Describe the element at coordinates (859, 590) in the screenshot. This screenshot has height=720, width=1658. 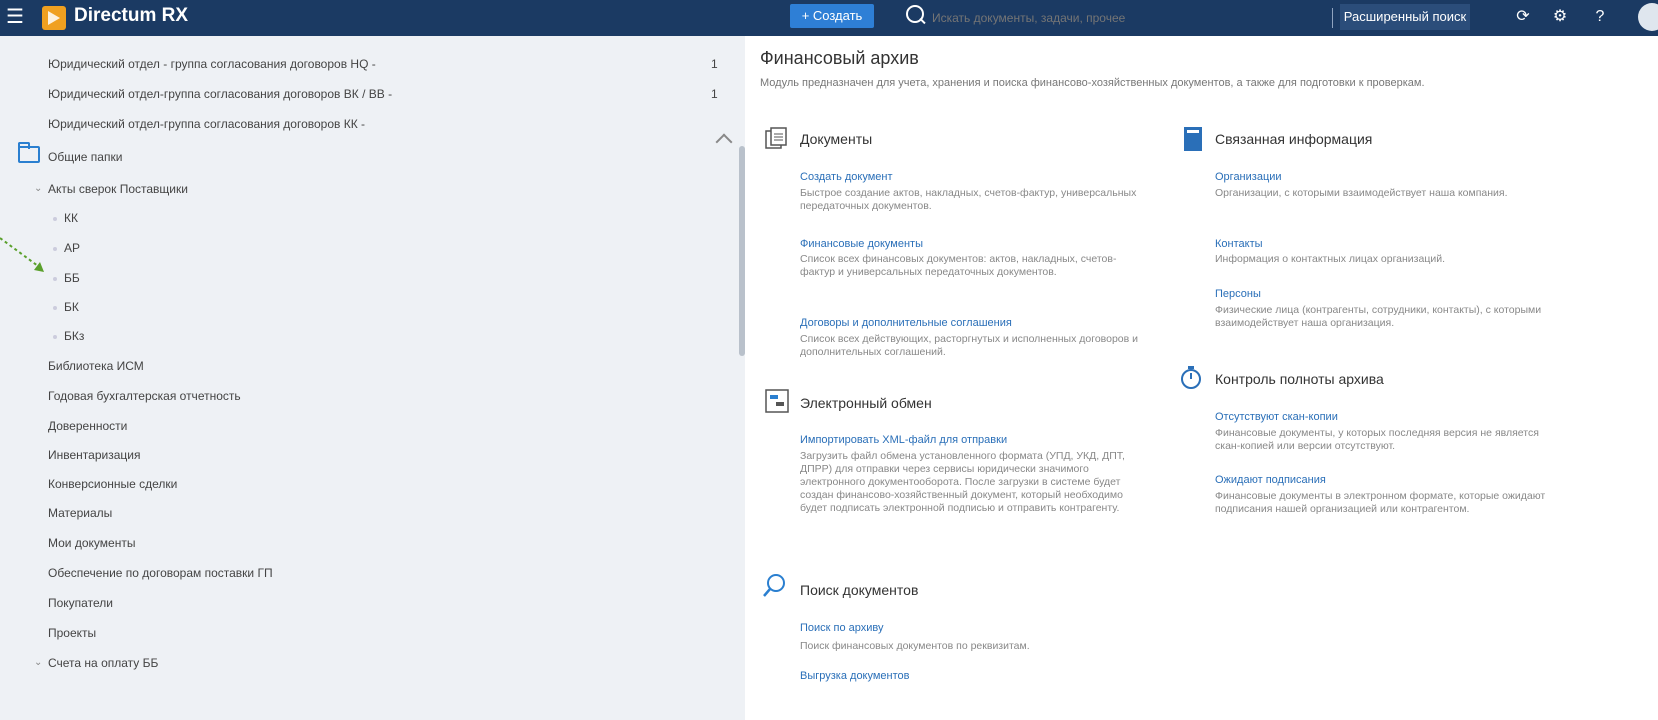
I see `search-section-title: Поиск документов` at that location.